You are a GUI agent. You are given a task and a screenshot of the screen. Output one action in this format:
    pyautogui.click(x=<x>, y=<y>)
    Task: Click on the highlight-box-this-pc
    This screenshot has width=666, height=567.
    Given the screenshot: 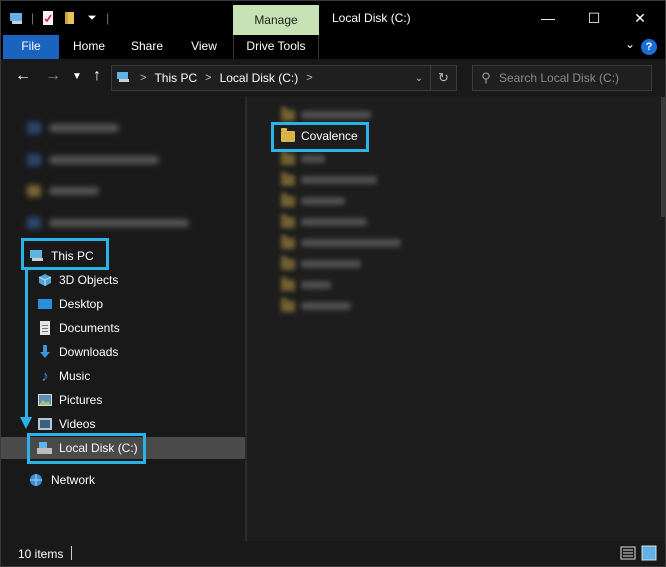 What is the action you would take?
    pyautogui.click(x=65, y=254)
    